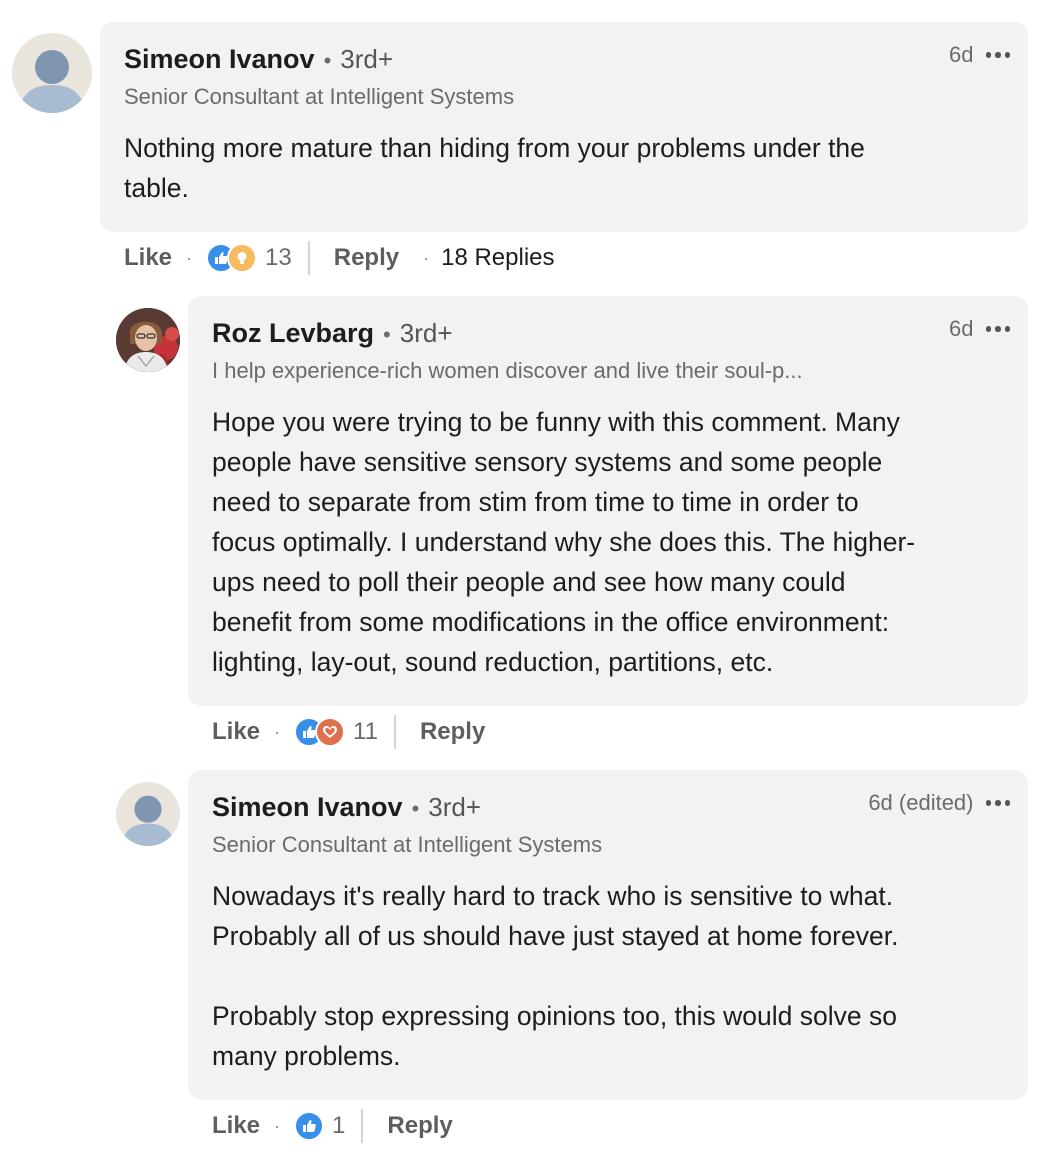 The image size is (1048, 1152). What do you see at coordinates (309, 1126) in the screenshot?
I see `like-reaction-icon` at bounding box center [309, 1126].